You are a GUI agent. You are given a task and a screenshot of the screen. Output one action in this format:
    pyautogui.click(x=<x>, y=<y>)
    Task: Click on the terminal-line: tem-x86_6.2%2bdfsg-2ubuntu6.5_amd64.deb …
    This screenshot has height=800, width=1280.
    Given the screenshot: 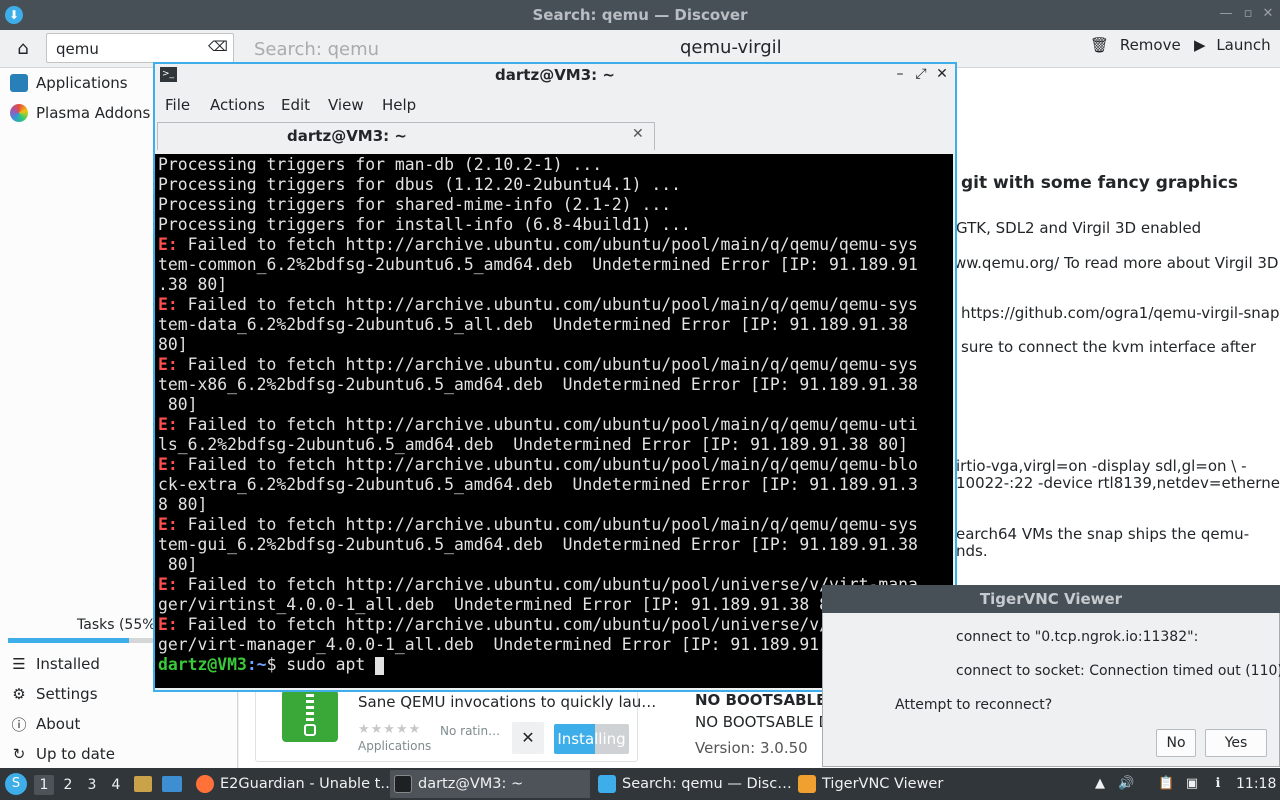 What is the action you would take?
    pyautogui.click(x=554, y=385)
    